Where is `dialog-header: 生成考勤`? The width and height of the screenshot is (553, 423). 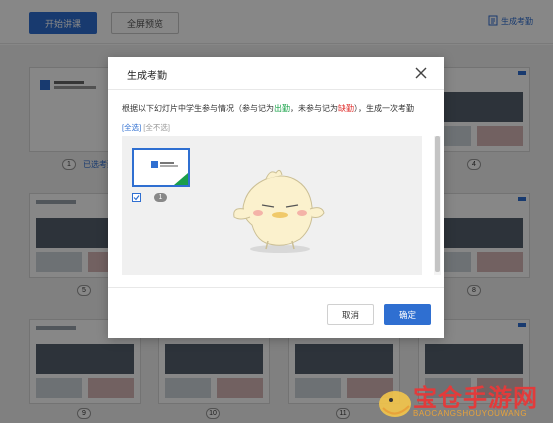 dialog-header: 生成考勤 is located at coordinates (276, 73).